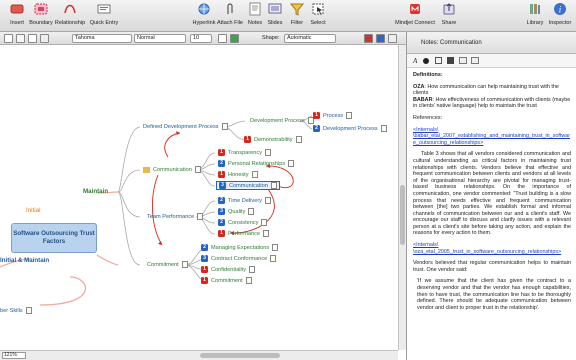 The height and width of the screenshot is (360, 576). I want to click on share-icon, so click(449, 9).